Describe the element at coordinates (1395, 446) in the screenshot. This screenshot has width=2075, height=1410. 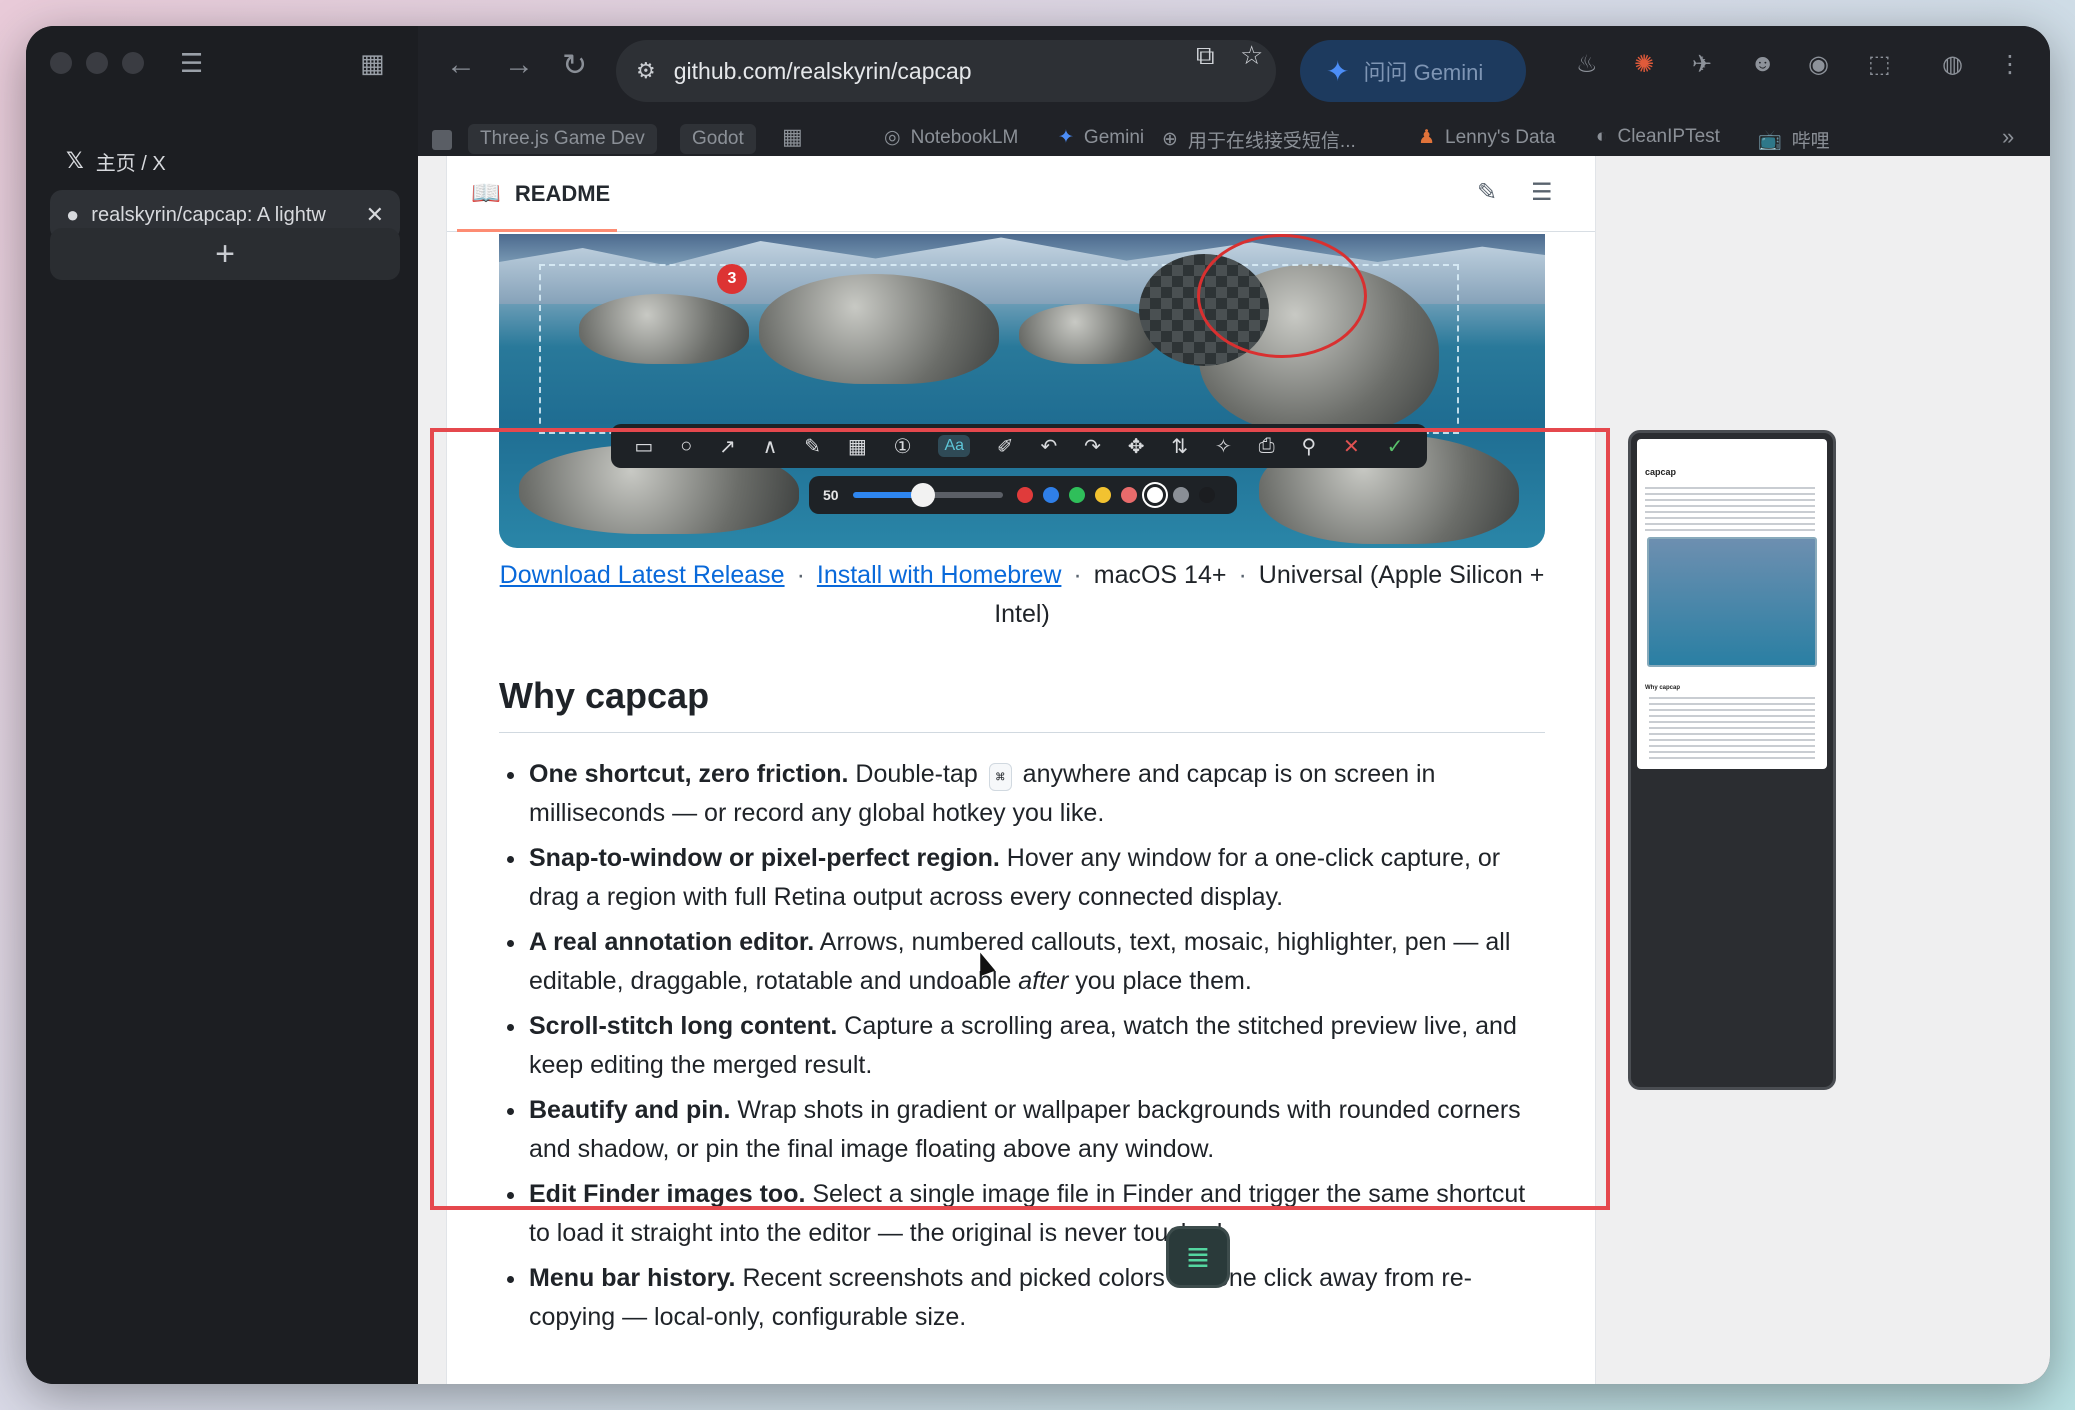
I see `confirm-check-icon: ✓` at that location.